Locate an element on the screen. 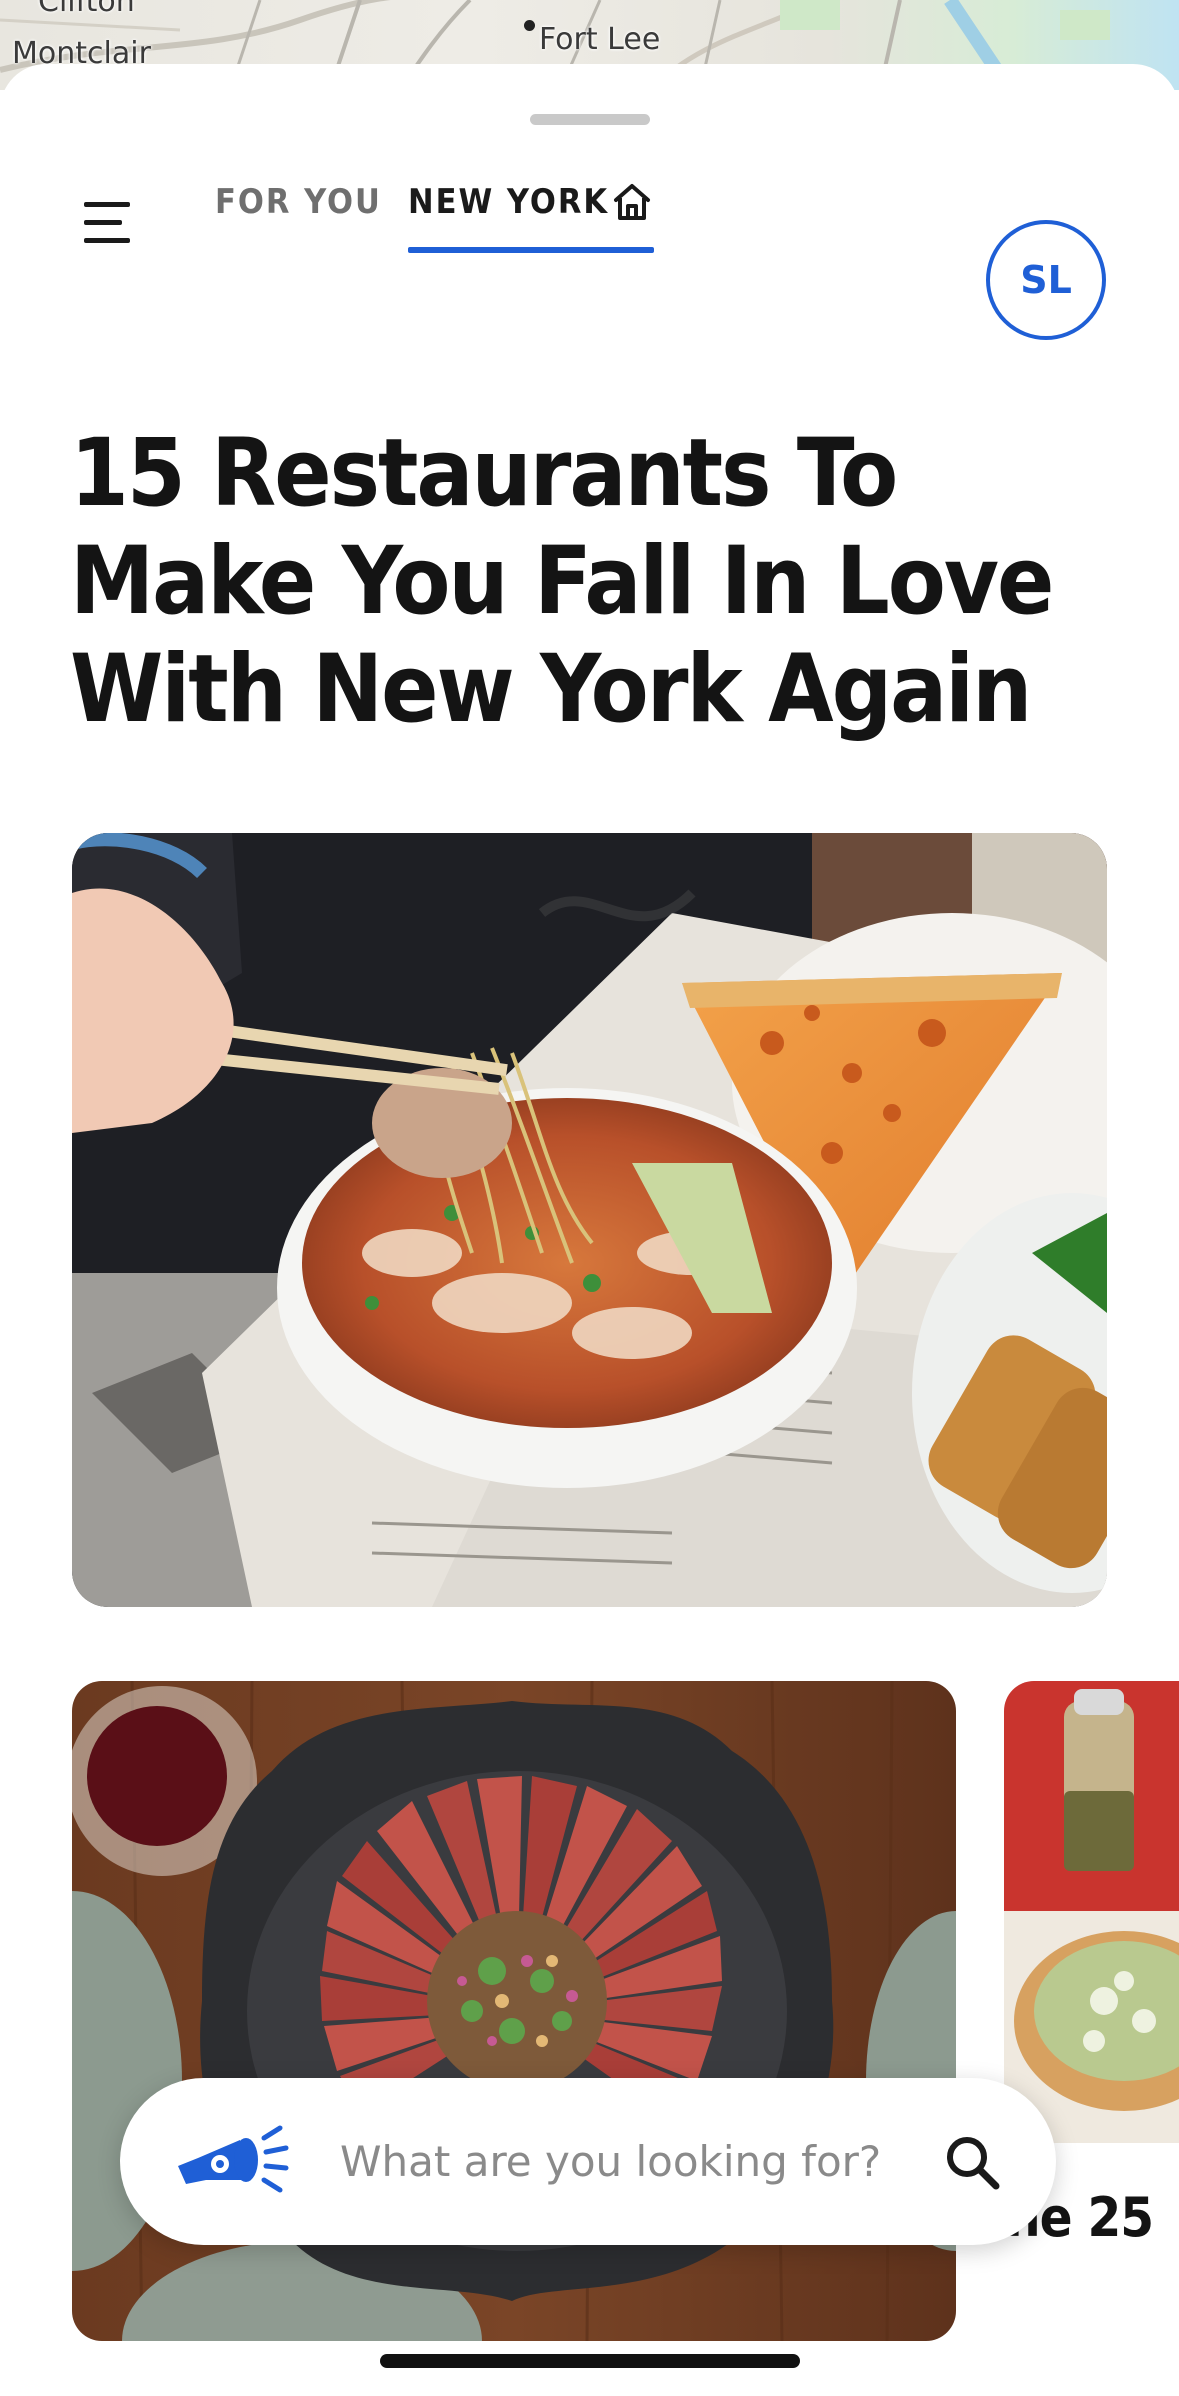 This screenshot has height=2396, width=1179. megaphone-logo-icon is located at coordinates (233, 2159).